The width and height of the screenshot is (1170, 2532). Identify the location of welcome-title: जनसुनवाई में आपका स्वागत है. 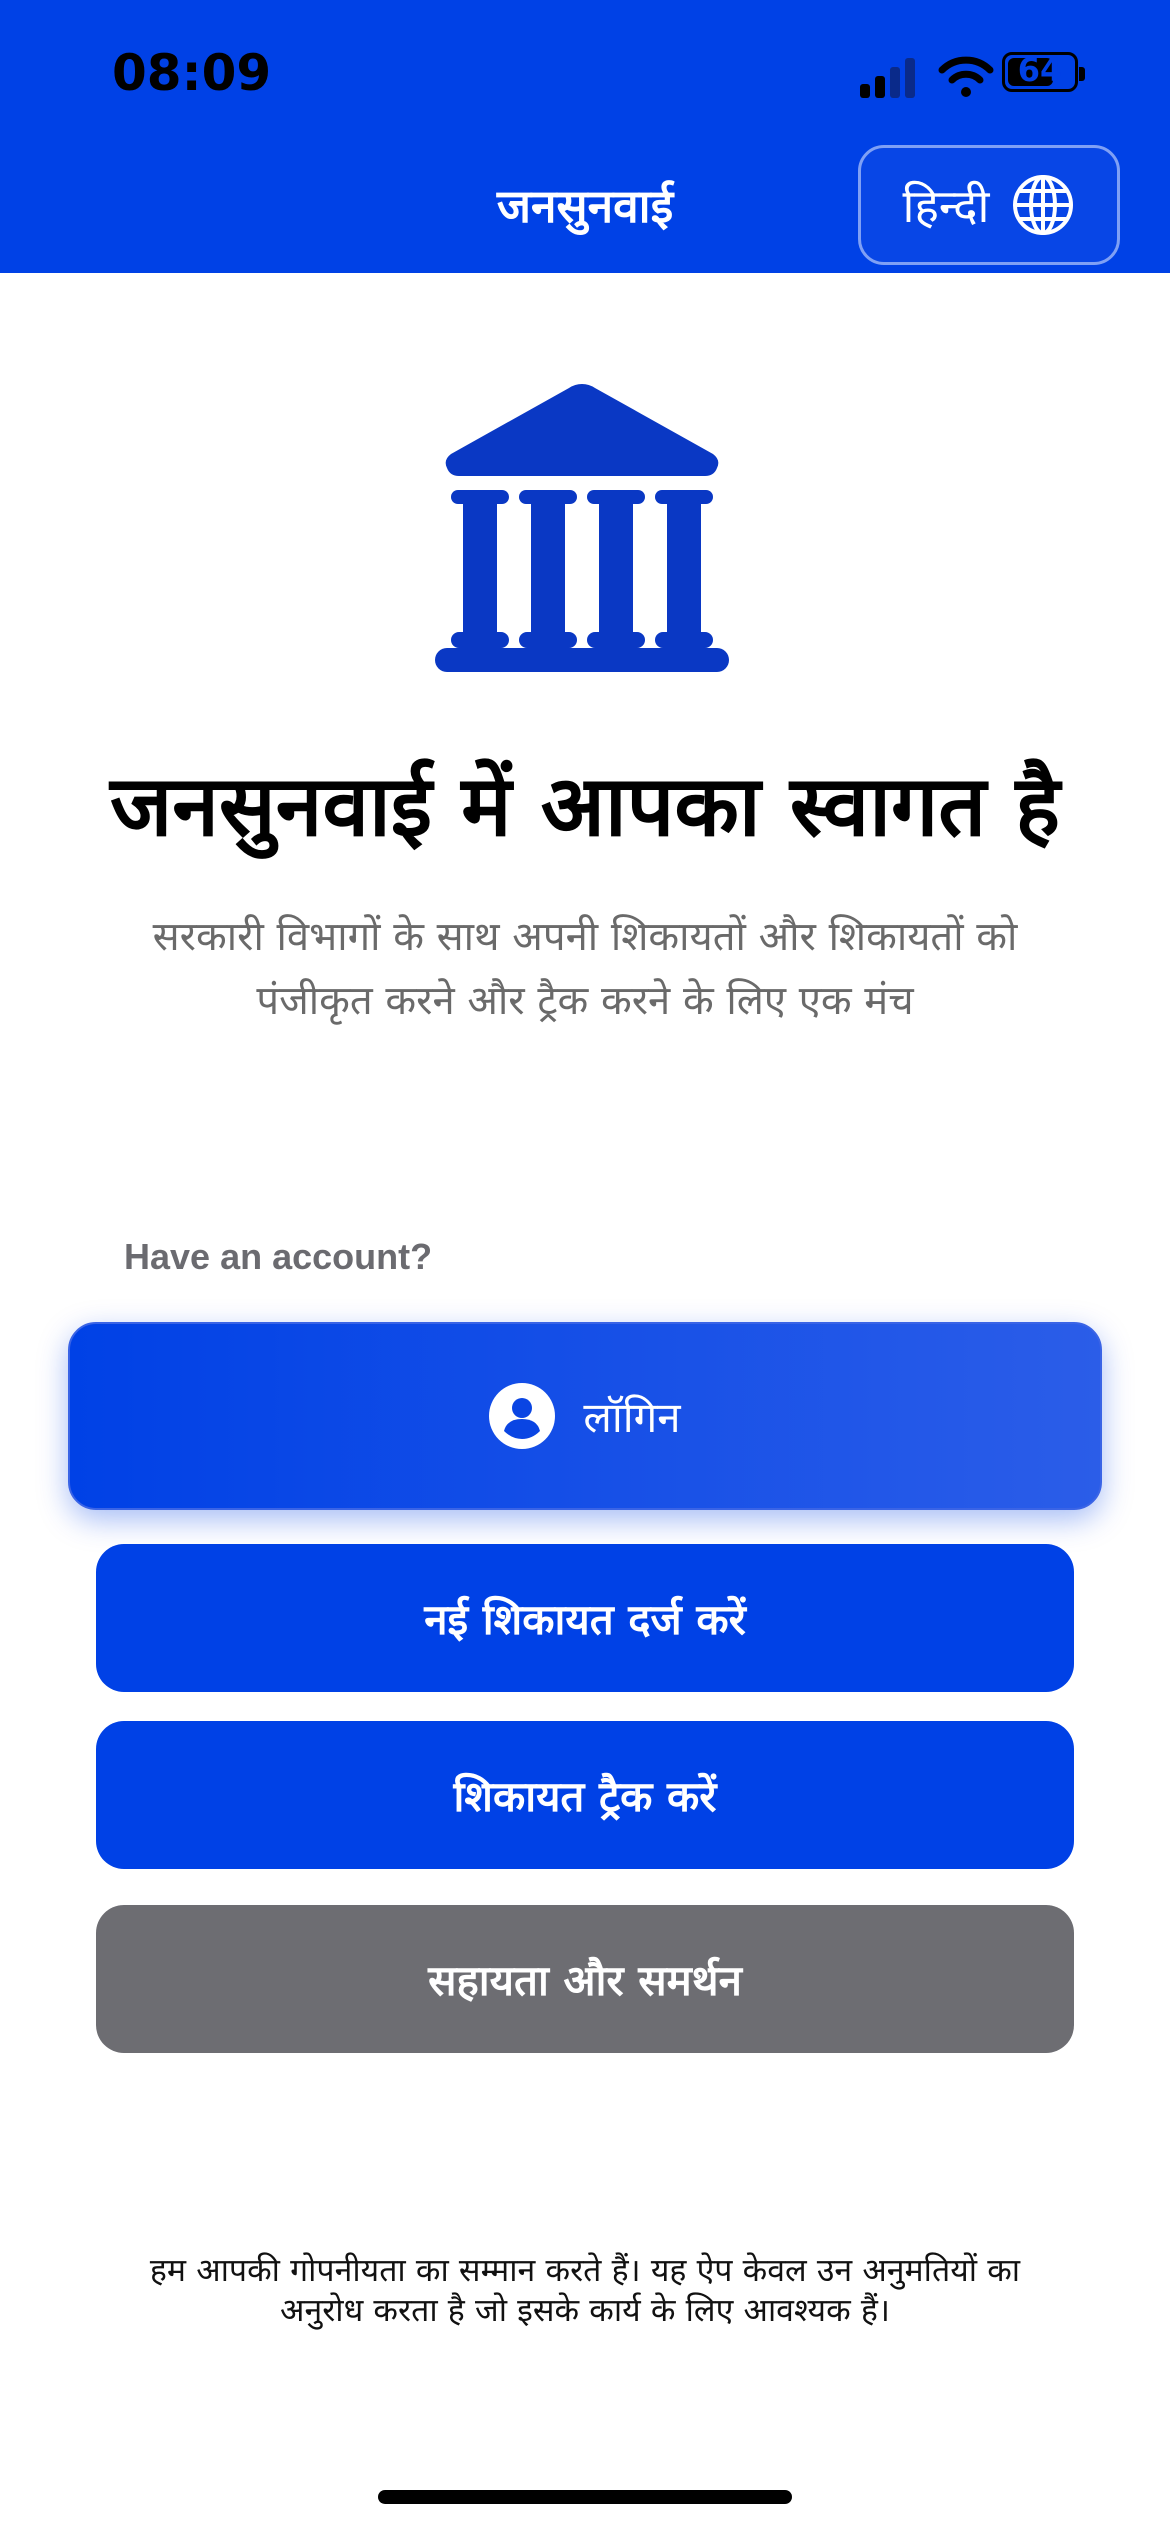
(584, 805).